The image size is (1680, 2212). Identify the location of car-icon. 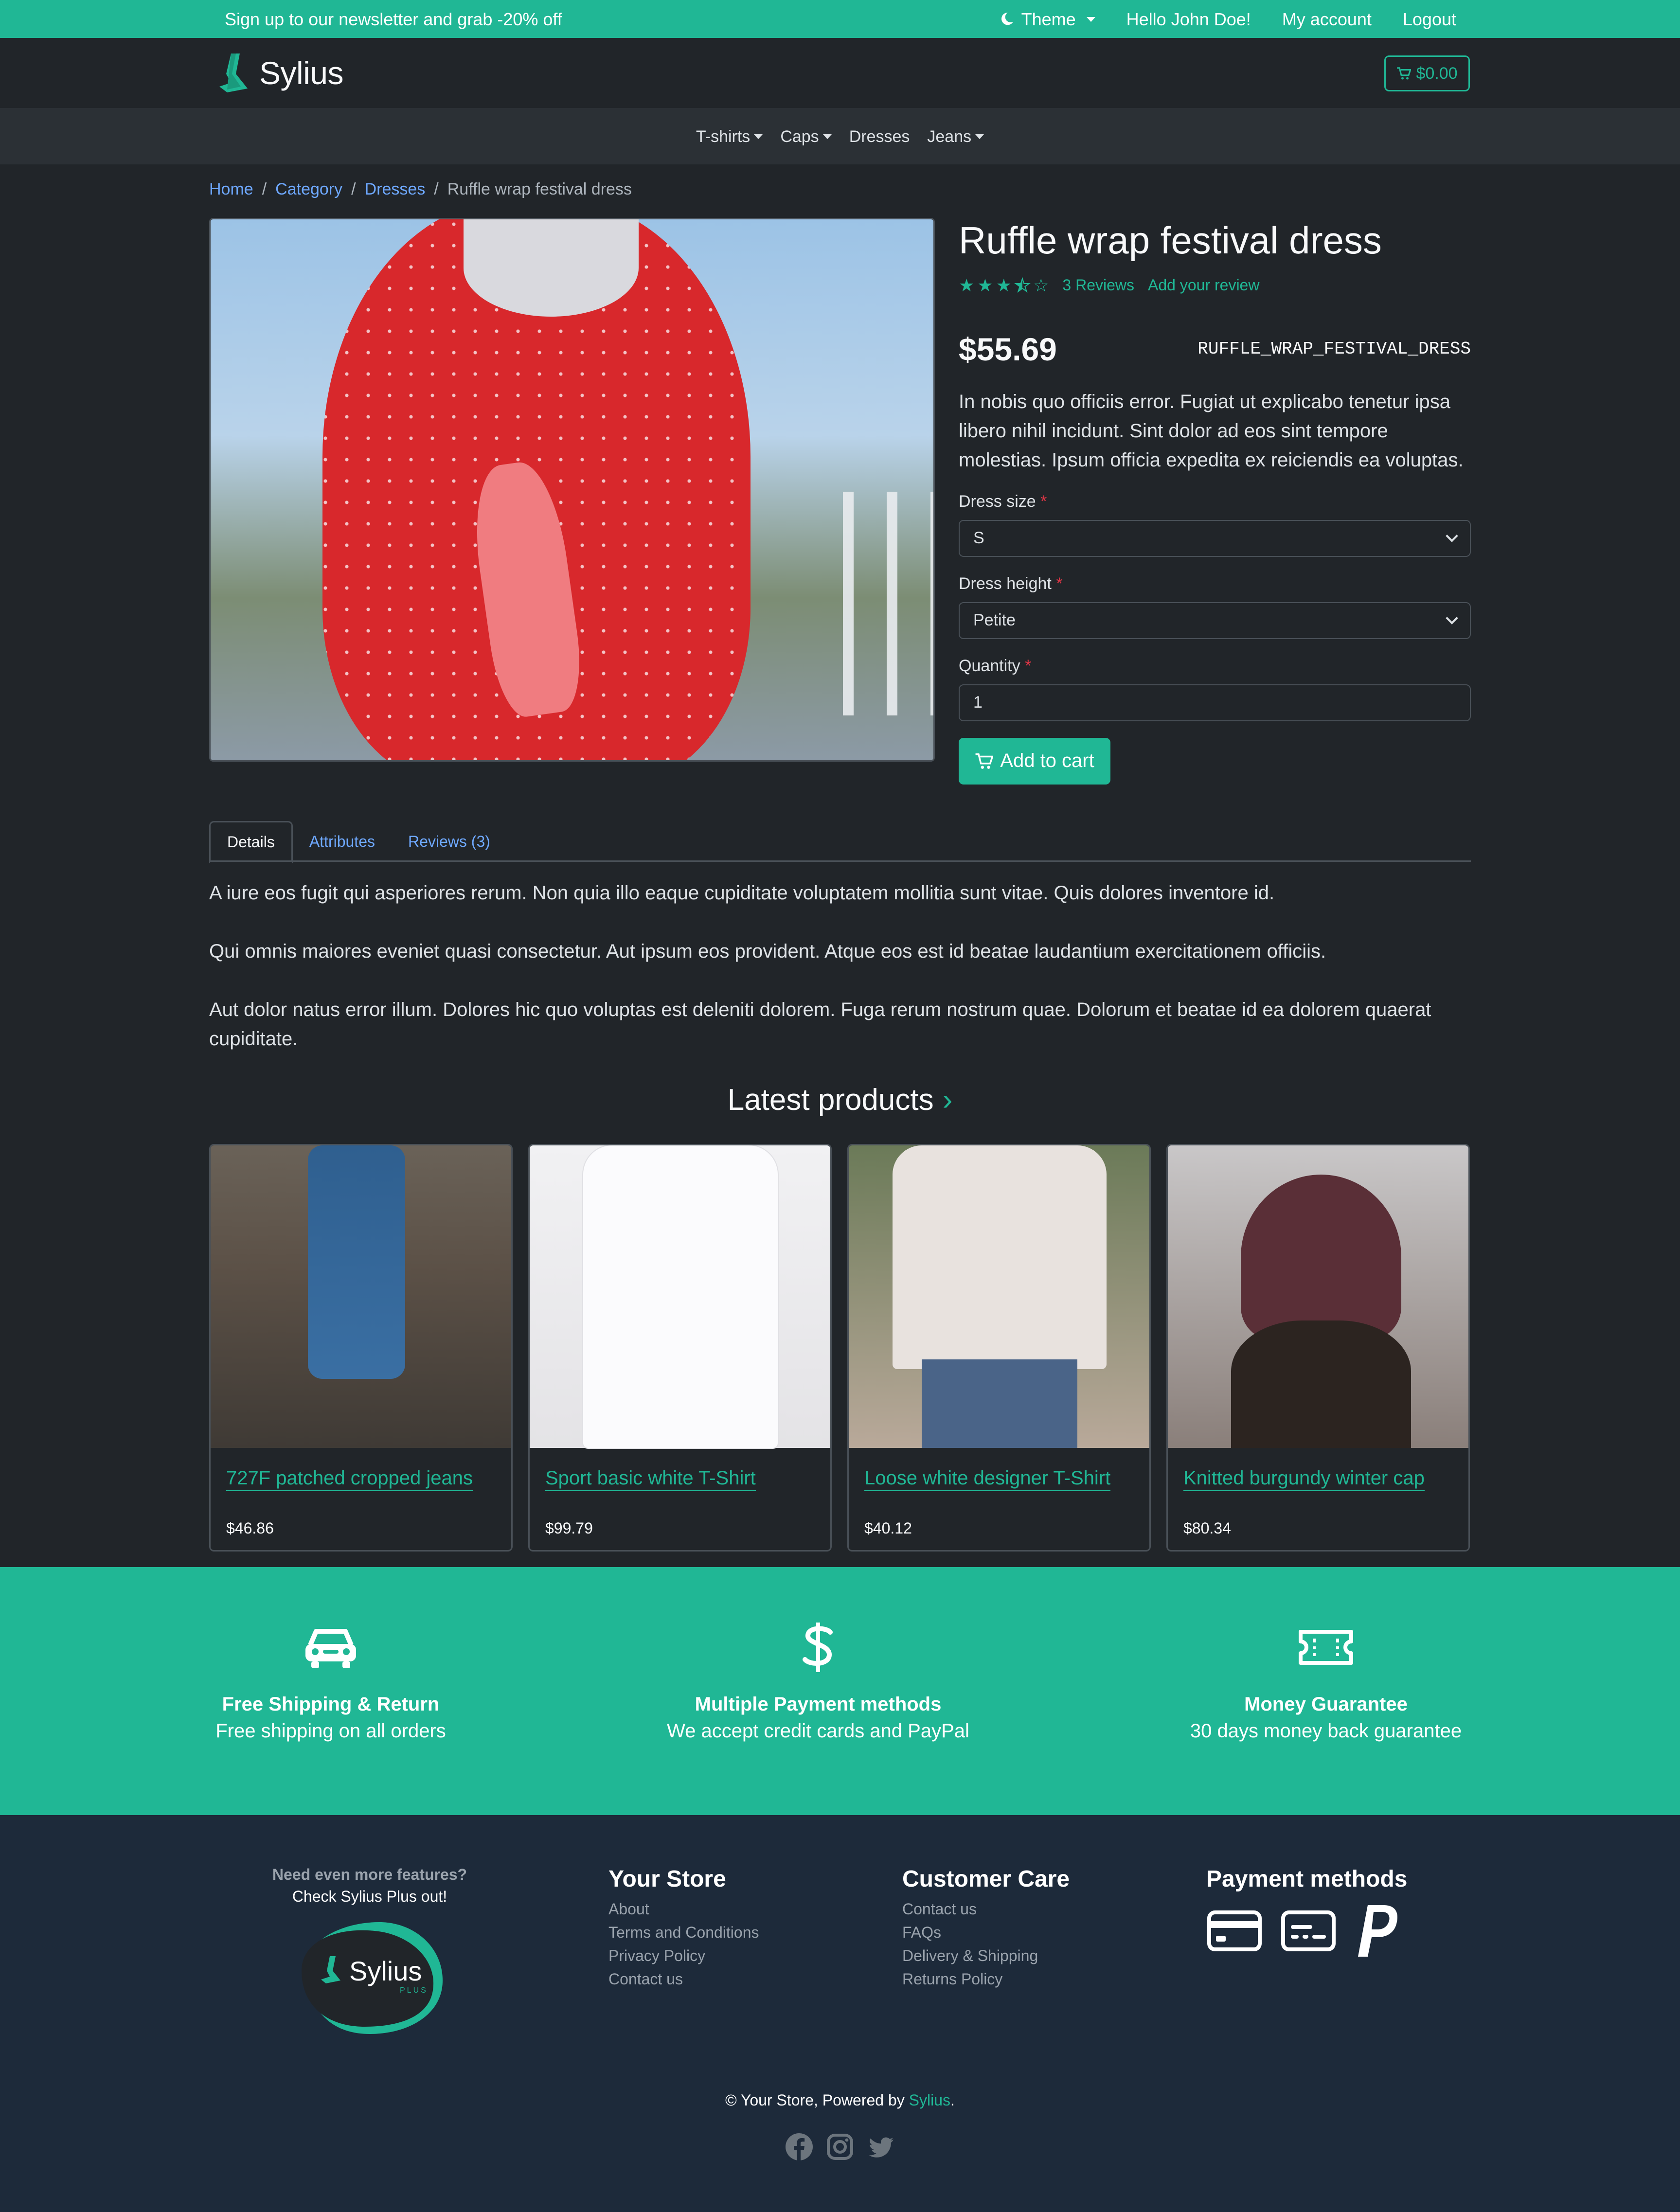
(330, 1648).